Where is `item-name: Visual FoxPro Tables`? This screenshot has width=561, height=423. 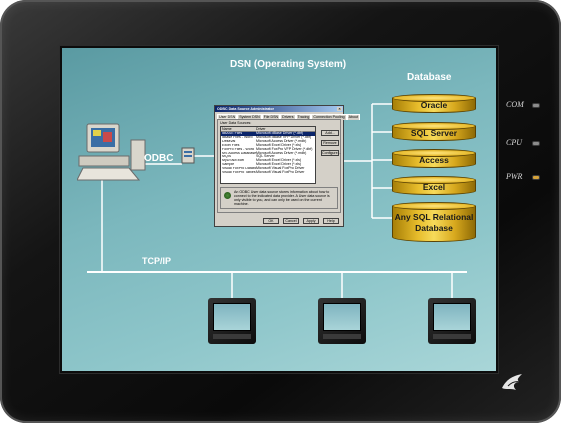 item-name: Visual FoxPro Tables is located at coordinates (239, 173).